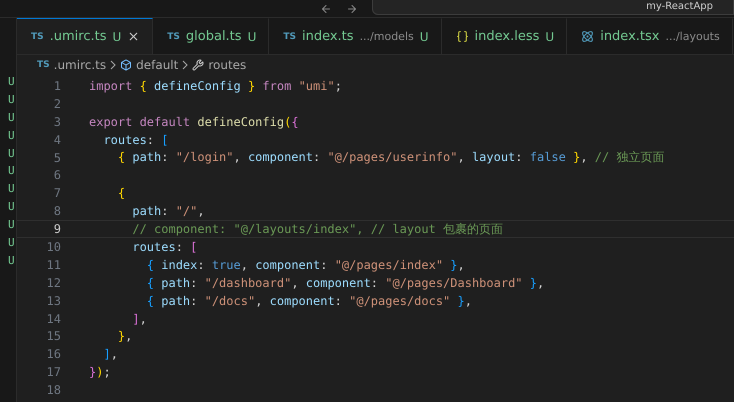  I want to click on tab-name: index.less, so click(507, 36).